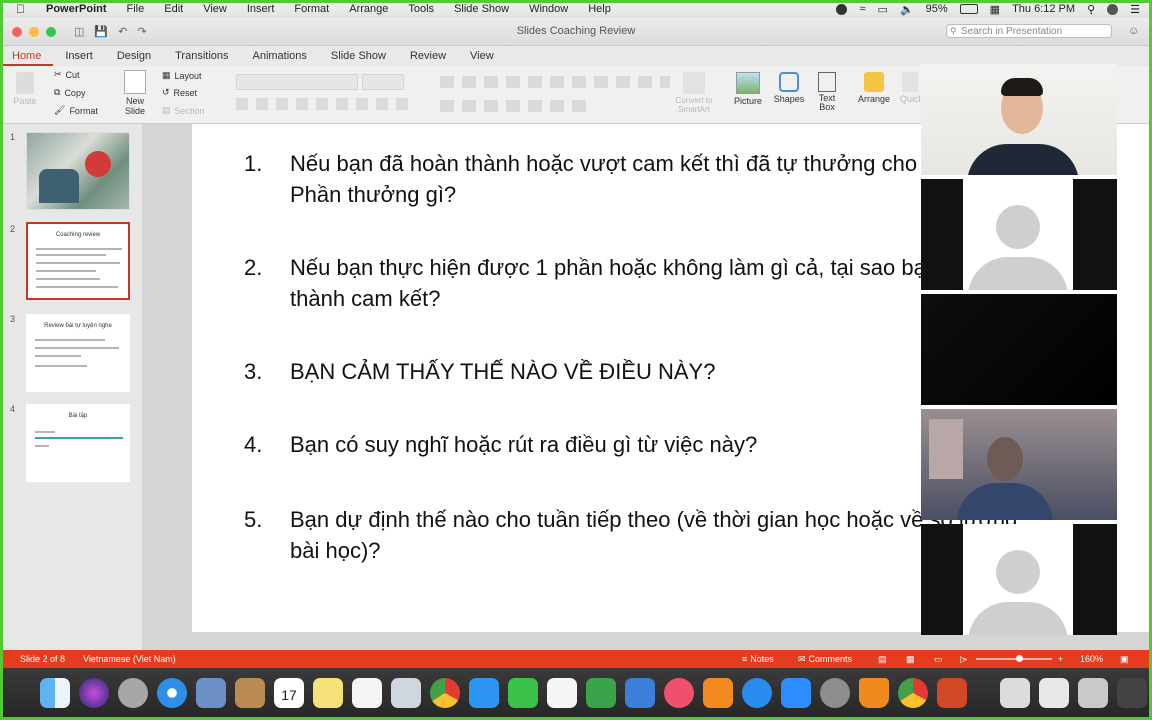 Image resolution: width=1152 pixels, height=720 pixels. I want to click on zoom-slider, so click(1014, 659).